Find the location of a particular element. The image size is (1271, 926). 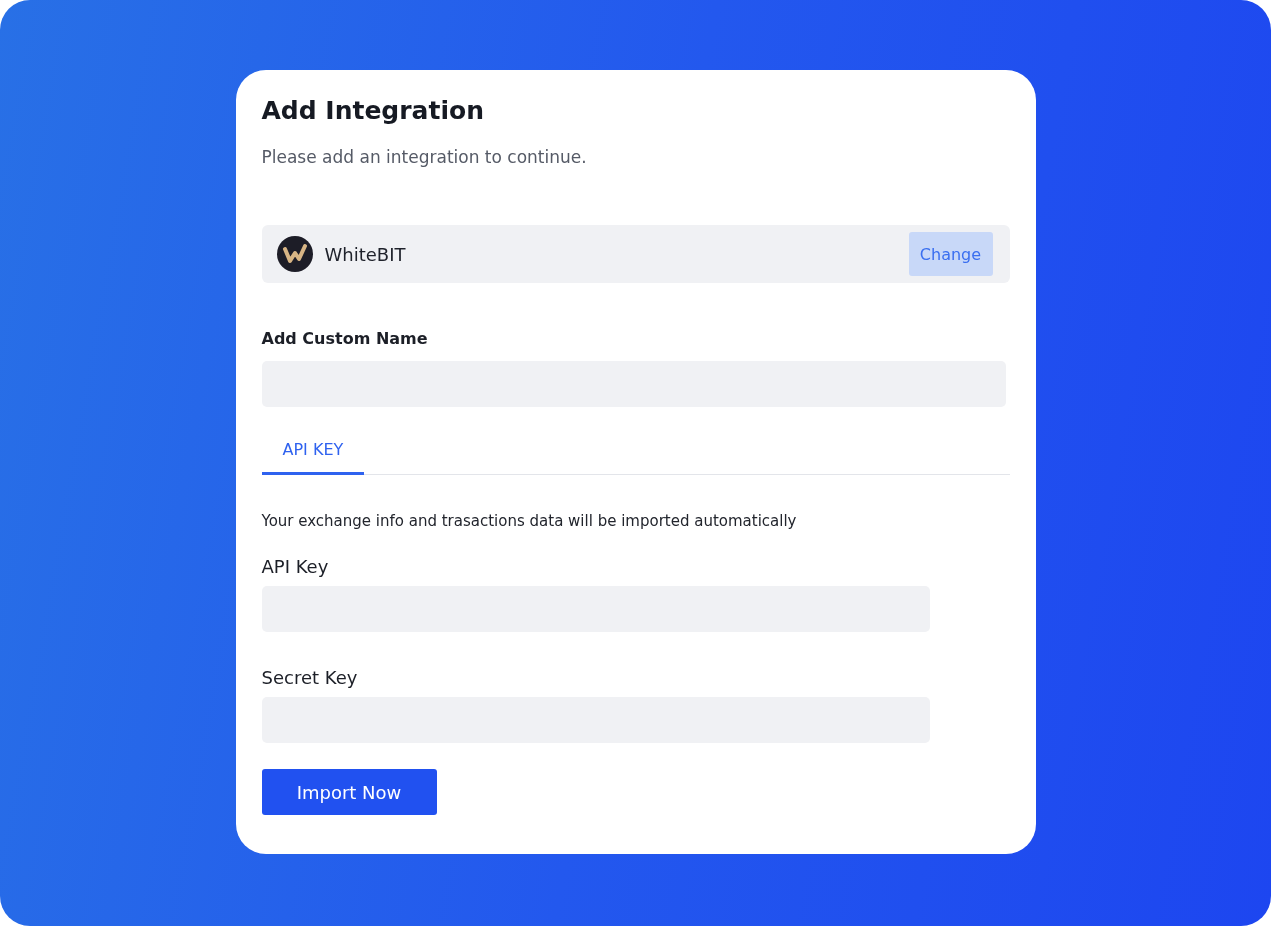

dialog-title: Add Integration is located at coordinates (373, 111).